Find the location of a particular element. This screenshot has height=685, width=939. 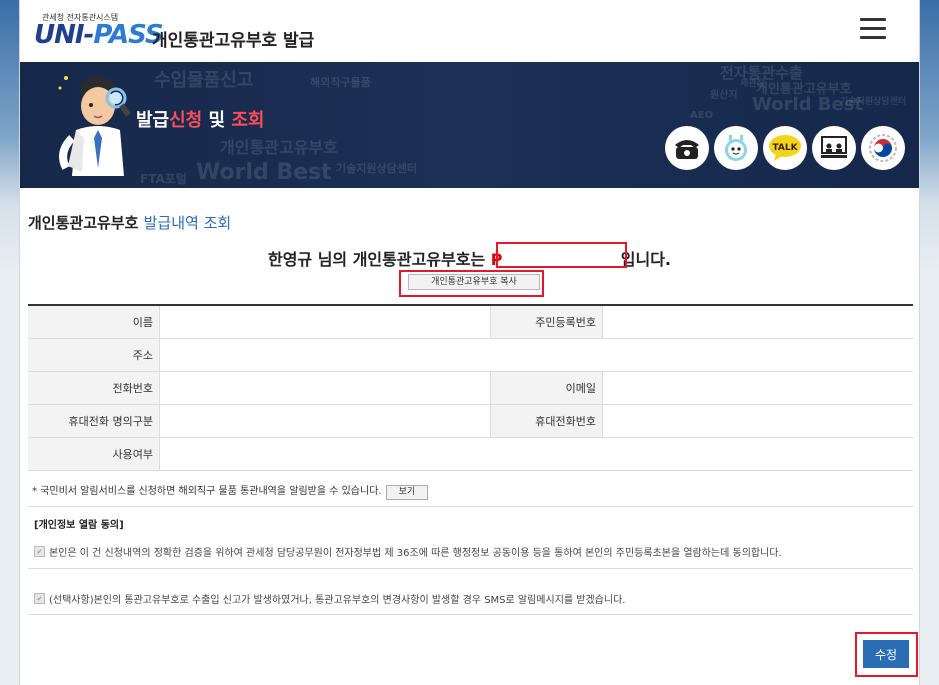

banner-watermark: FTA포털 is located at coordinates (163, 179).